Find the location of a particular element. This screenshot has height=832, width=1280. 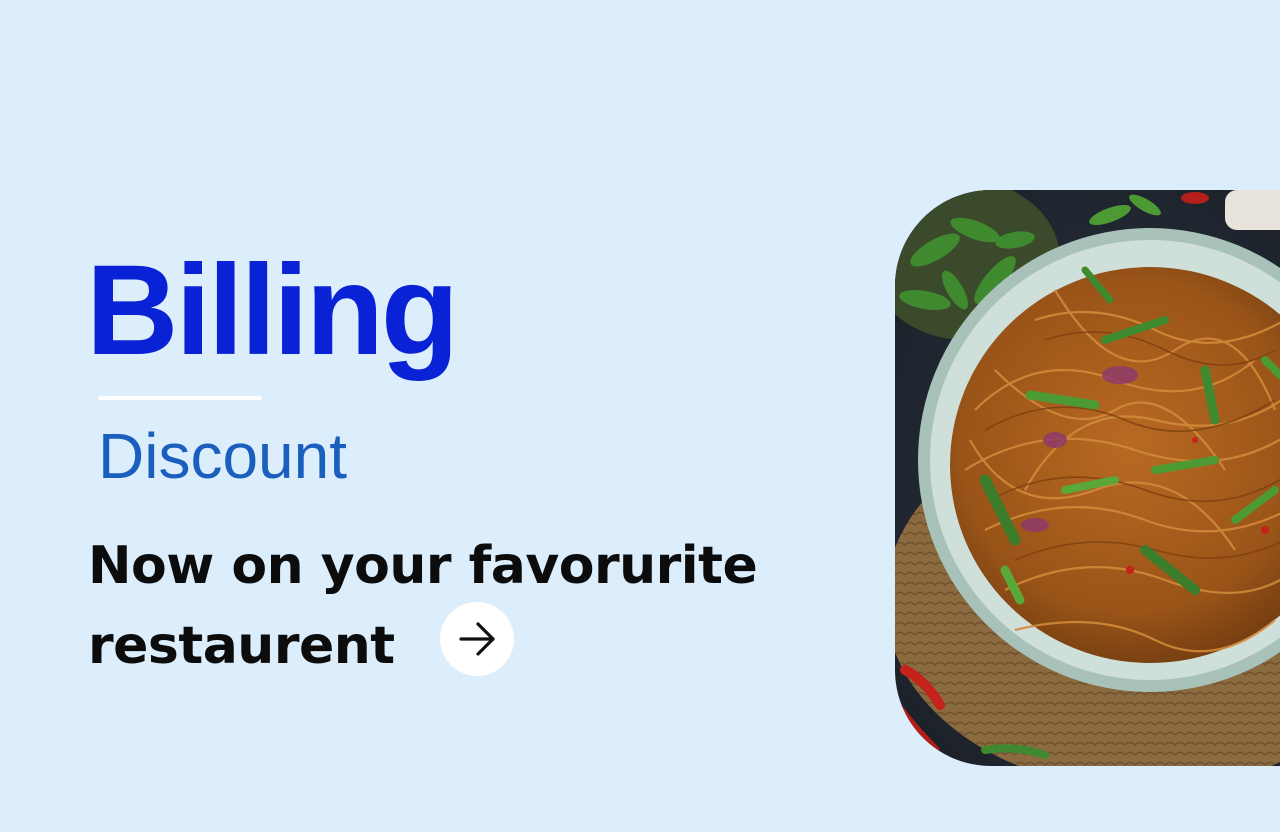

hero-title: Billing is located at coordinates (272, 310).